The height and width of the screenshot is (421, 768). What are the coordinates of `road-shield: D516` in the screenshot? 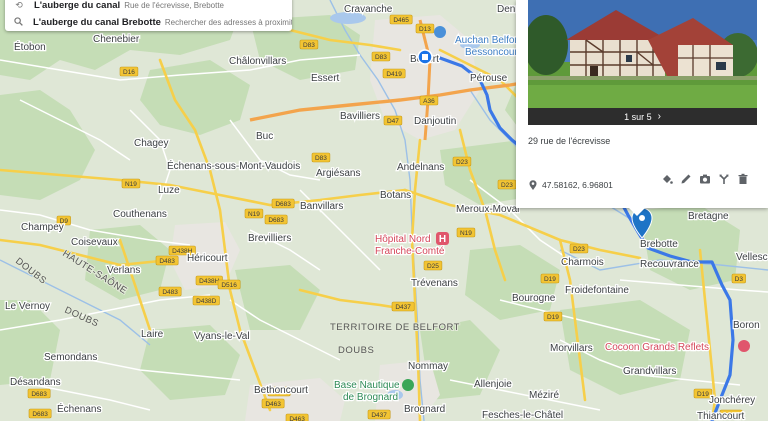 It's located at (229, 284).